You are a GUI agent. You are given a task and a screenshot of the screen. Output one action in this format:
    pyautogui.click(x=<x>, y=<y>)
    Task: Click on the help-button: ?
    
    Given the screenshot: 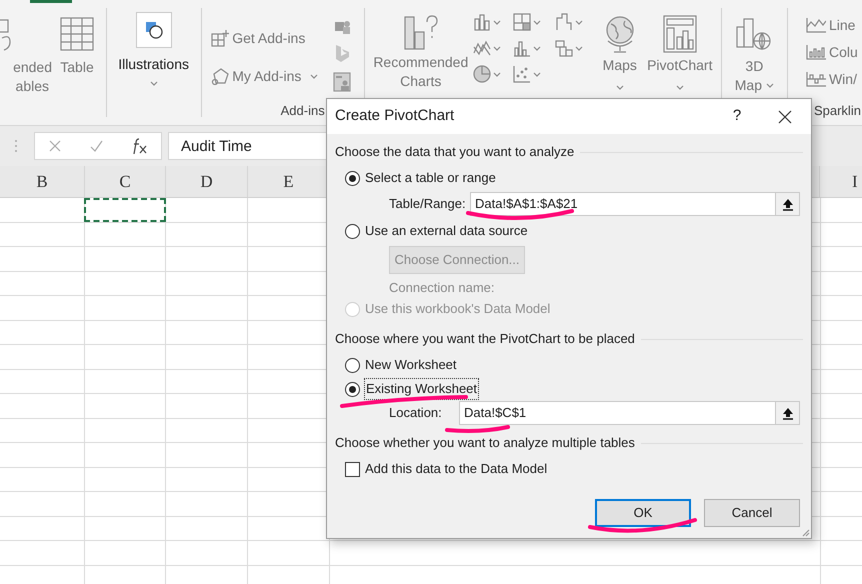 What is the action you would take?
    pyautogui.click(x=737, y=117)
    